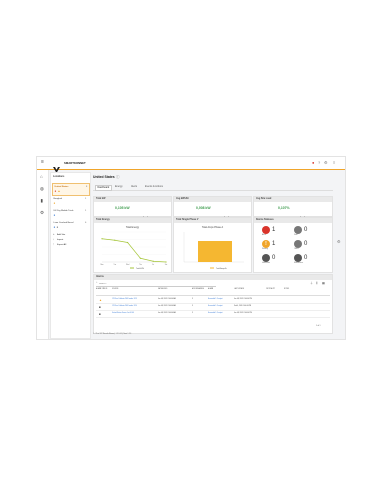 The image size is (381, 492). Describe the element at coordinates (212, 208) in the screenshot. I see `kpi-card-avg-kwh: Avg kWh/Hr 0,008 kW` at that location.